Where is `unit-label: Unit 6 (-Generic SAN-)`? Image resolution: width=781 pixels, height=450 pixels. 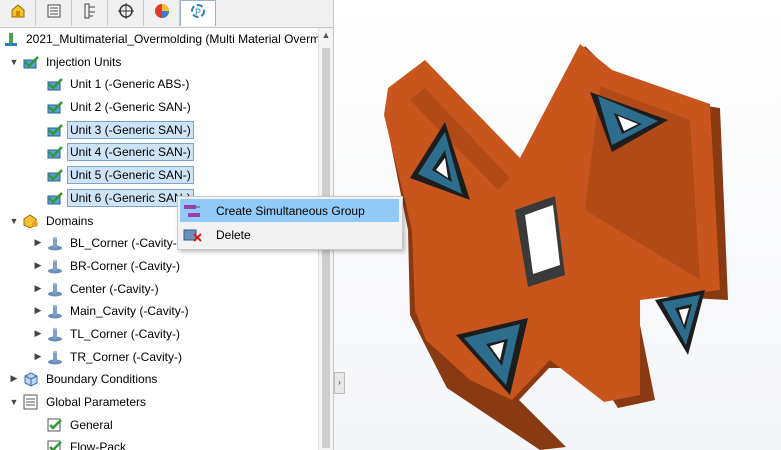
unit-label: Unit 6 (-Generic SAN-) is located at coordinates (130, 197).